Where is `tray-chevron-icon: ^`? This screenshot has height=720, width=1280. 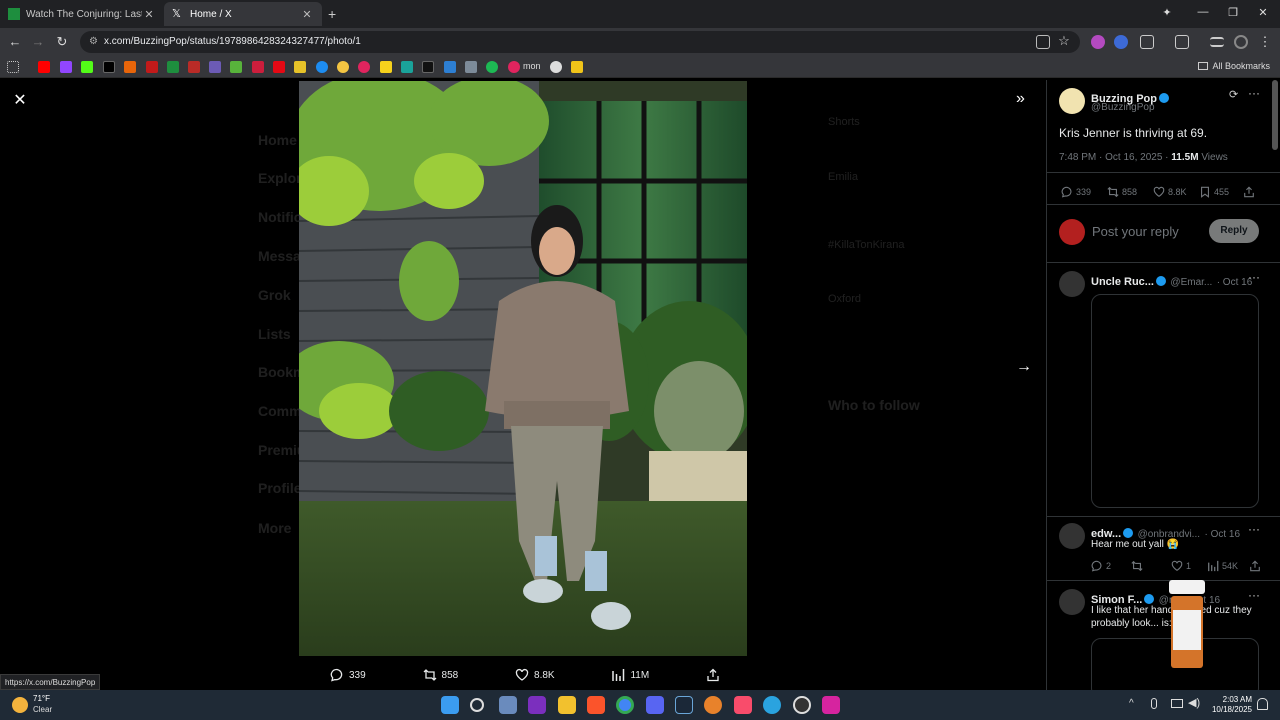
tray-chevron-icon: ^ is located at coordinates (1131, 703).